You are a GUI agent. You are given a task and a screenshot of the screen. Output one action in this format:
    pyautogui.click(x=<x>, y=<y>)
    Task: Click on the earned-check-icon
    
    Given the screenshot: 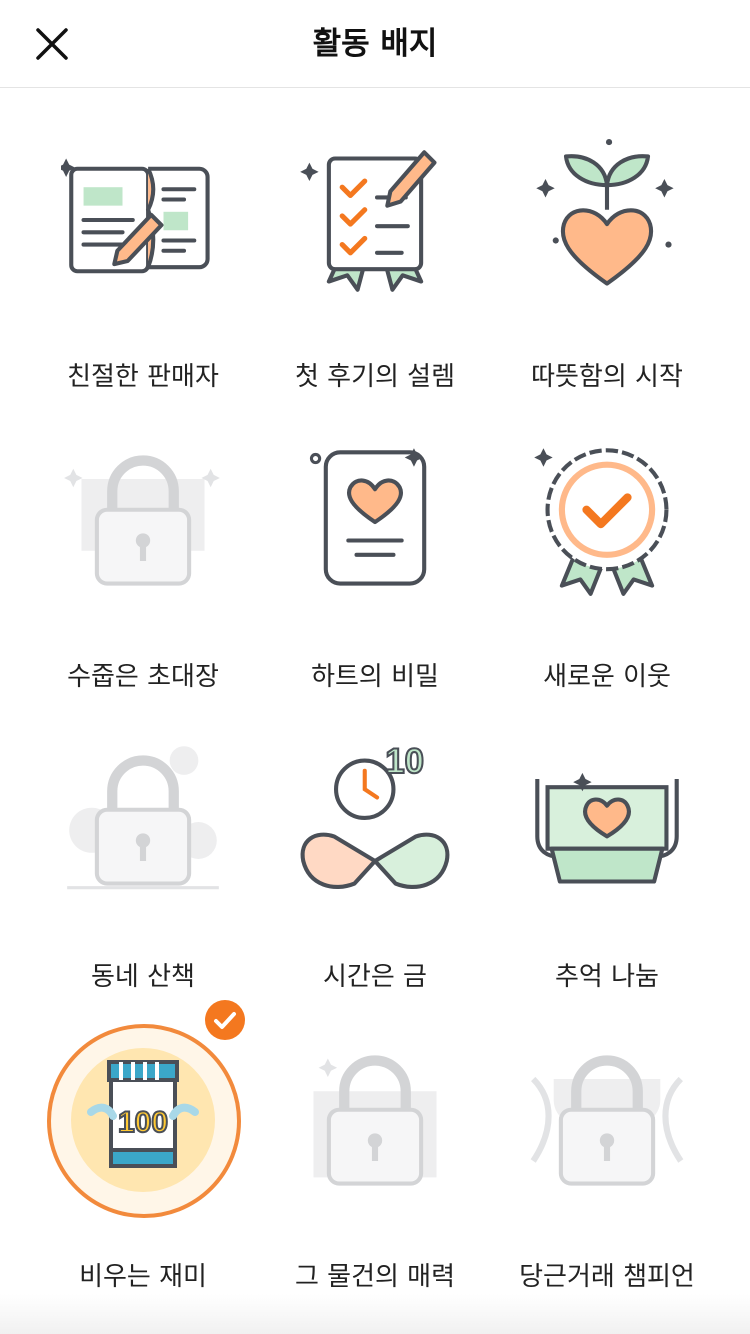 What is the action you would take?
    pyautogui.click(x=225, y=1020)
    